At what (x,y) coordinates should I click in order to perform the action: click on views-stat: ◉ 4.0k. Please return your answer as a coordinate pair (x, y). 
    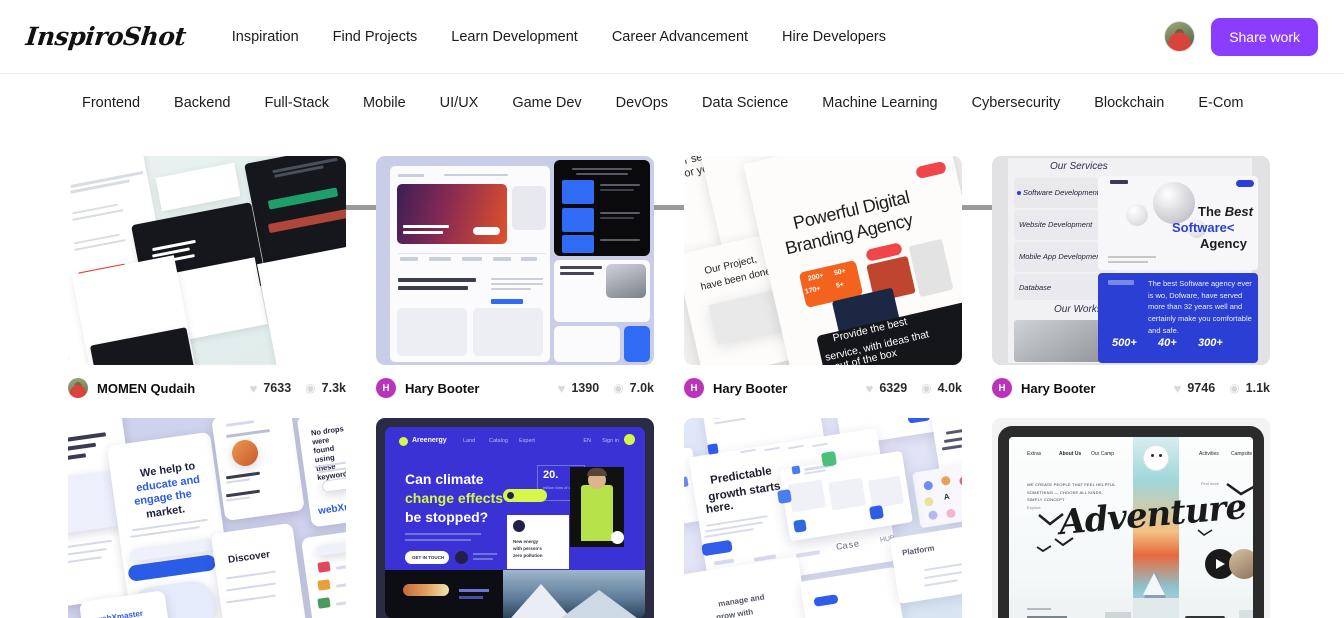
    Looking at the image, I should click on (941, 388).